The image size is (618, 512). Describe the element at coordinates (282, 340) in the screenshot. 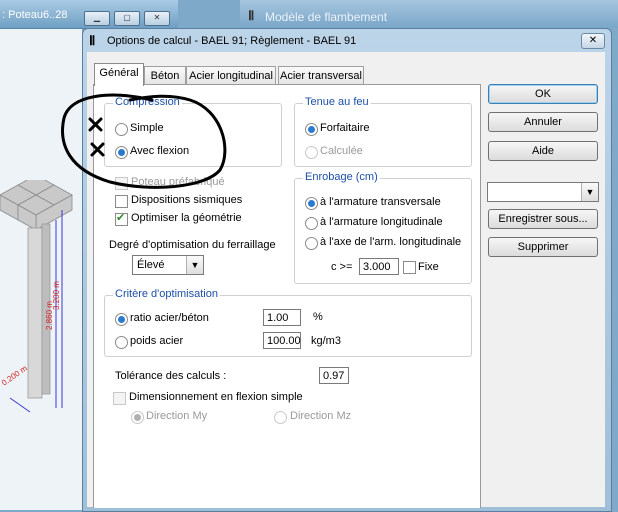

I see `poids-input: 100.00` at that location.